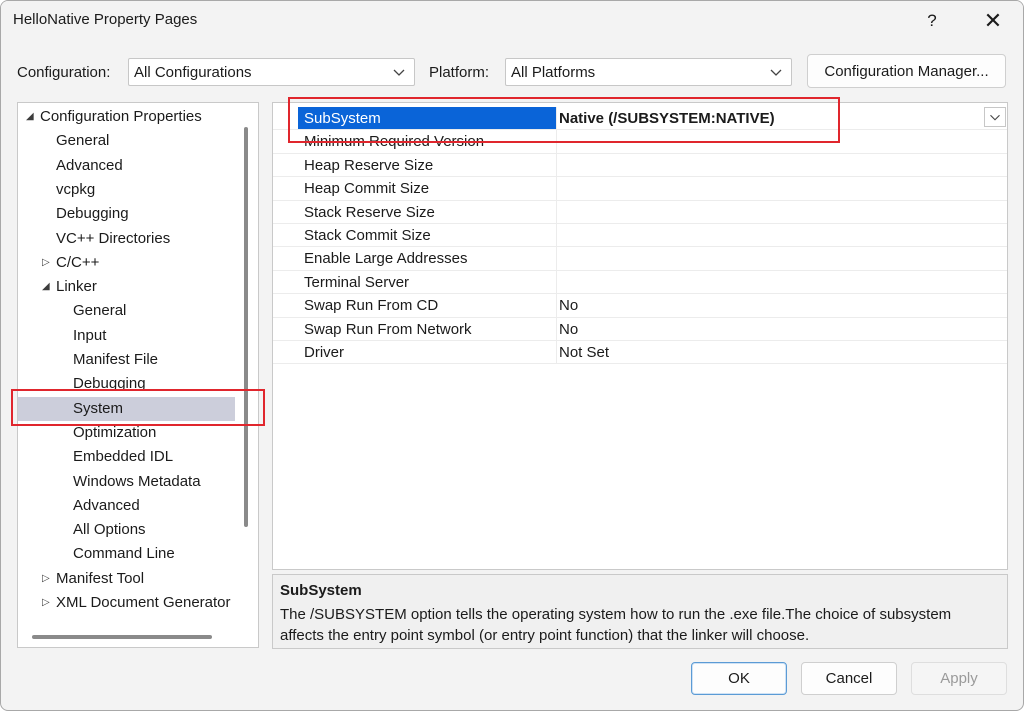 The width and height of the screenshot is (1024, 711). What do you see at coordinates (640, 142) in the screenshot?
I see `property-row: Minimum Required Version` at bounding box center [640, 142].